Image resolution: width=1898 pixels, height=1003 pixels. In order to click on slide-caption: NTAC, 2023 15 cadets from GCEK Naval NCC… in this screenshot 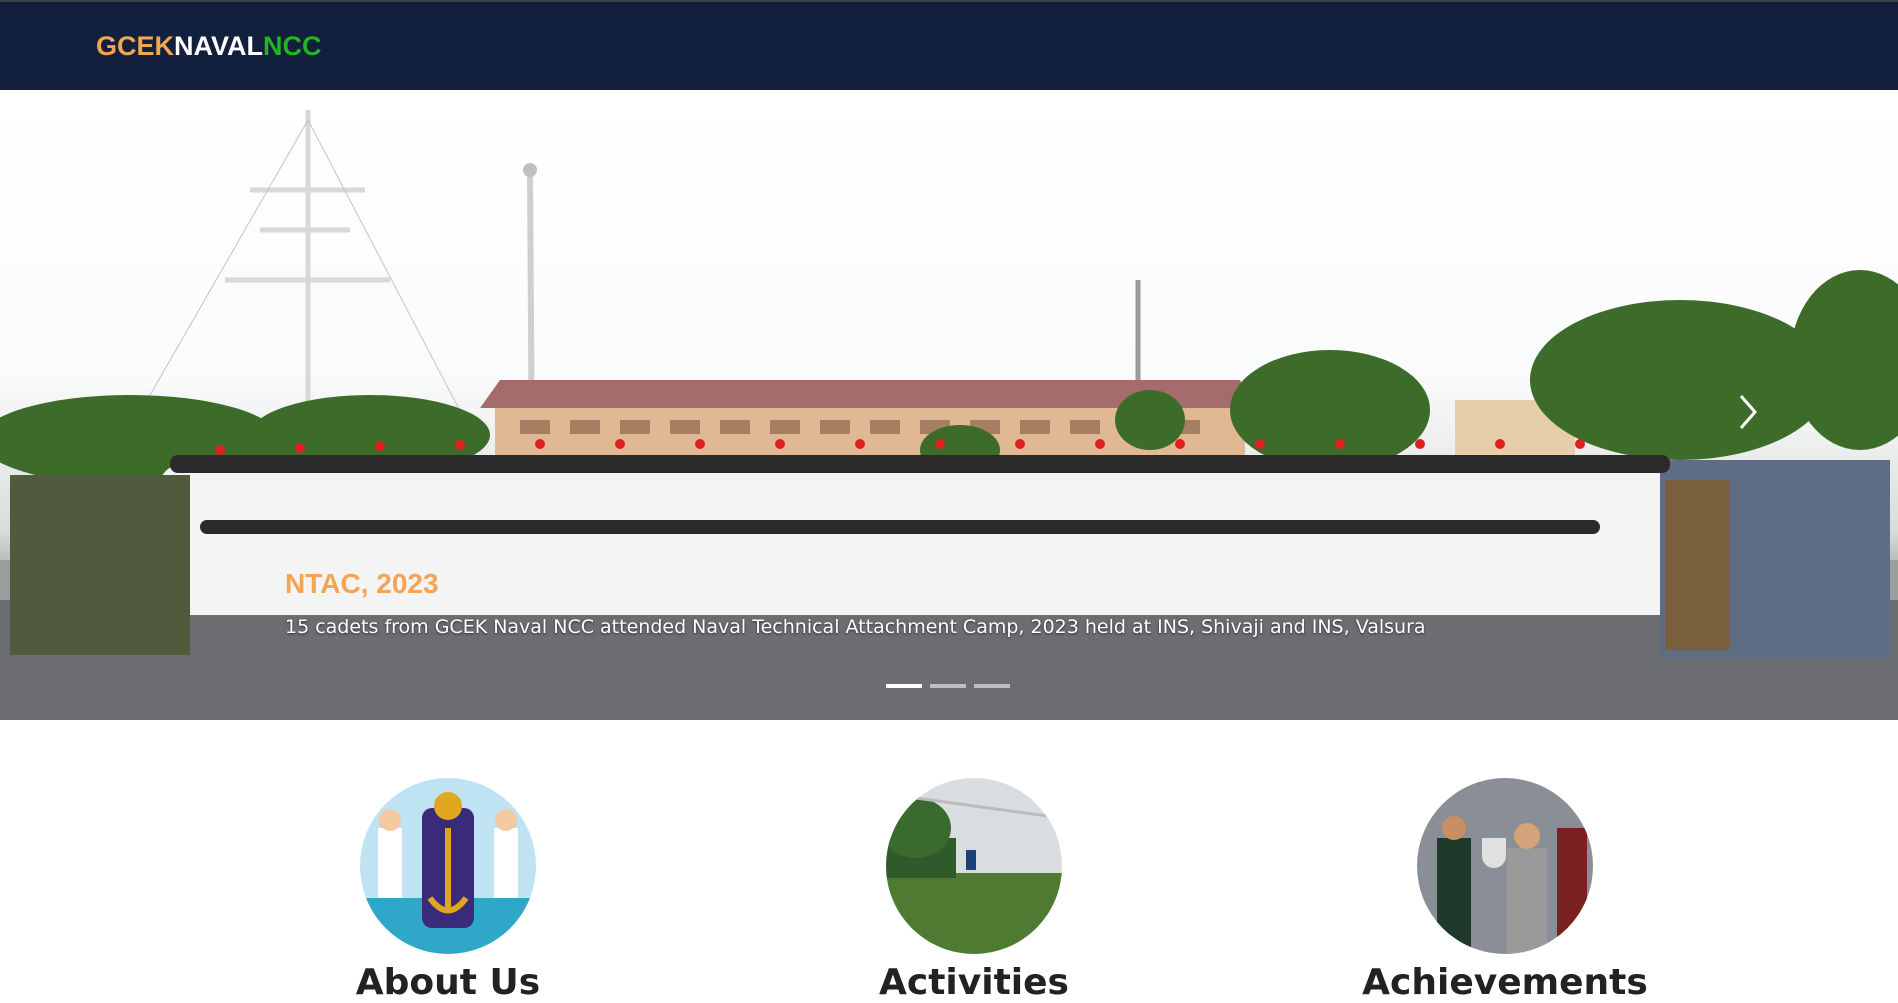, I will do `click(901, 603)`.